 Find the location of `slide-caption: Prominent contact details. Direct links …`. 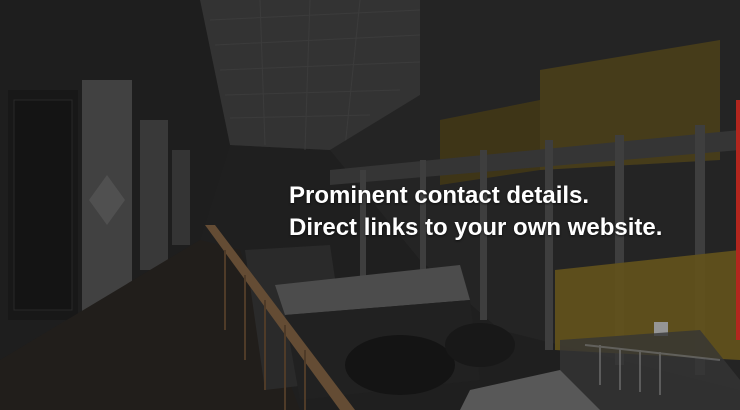

slide-caption: Prominent contact details. Direct links … is located at coordinates (475, 212).